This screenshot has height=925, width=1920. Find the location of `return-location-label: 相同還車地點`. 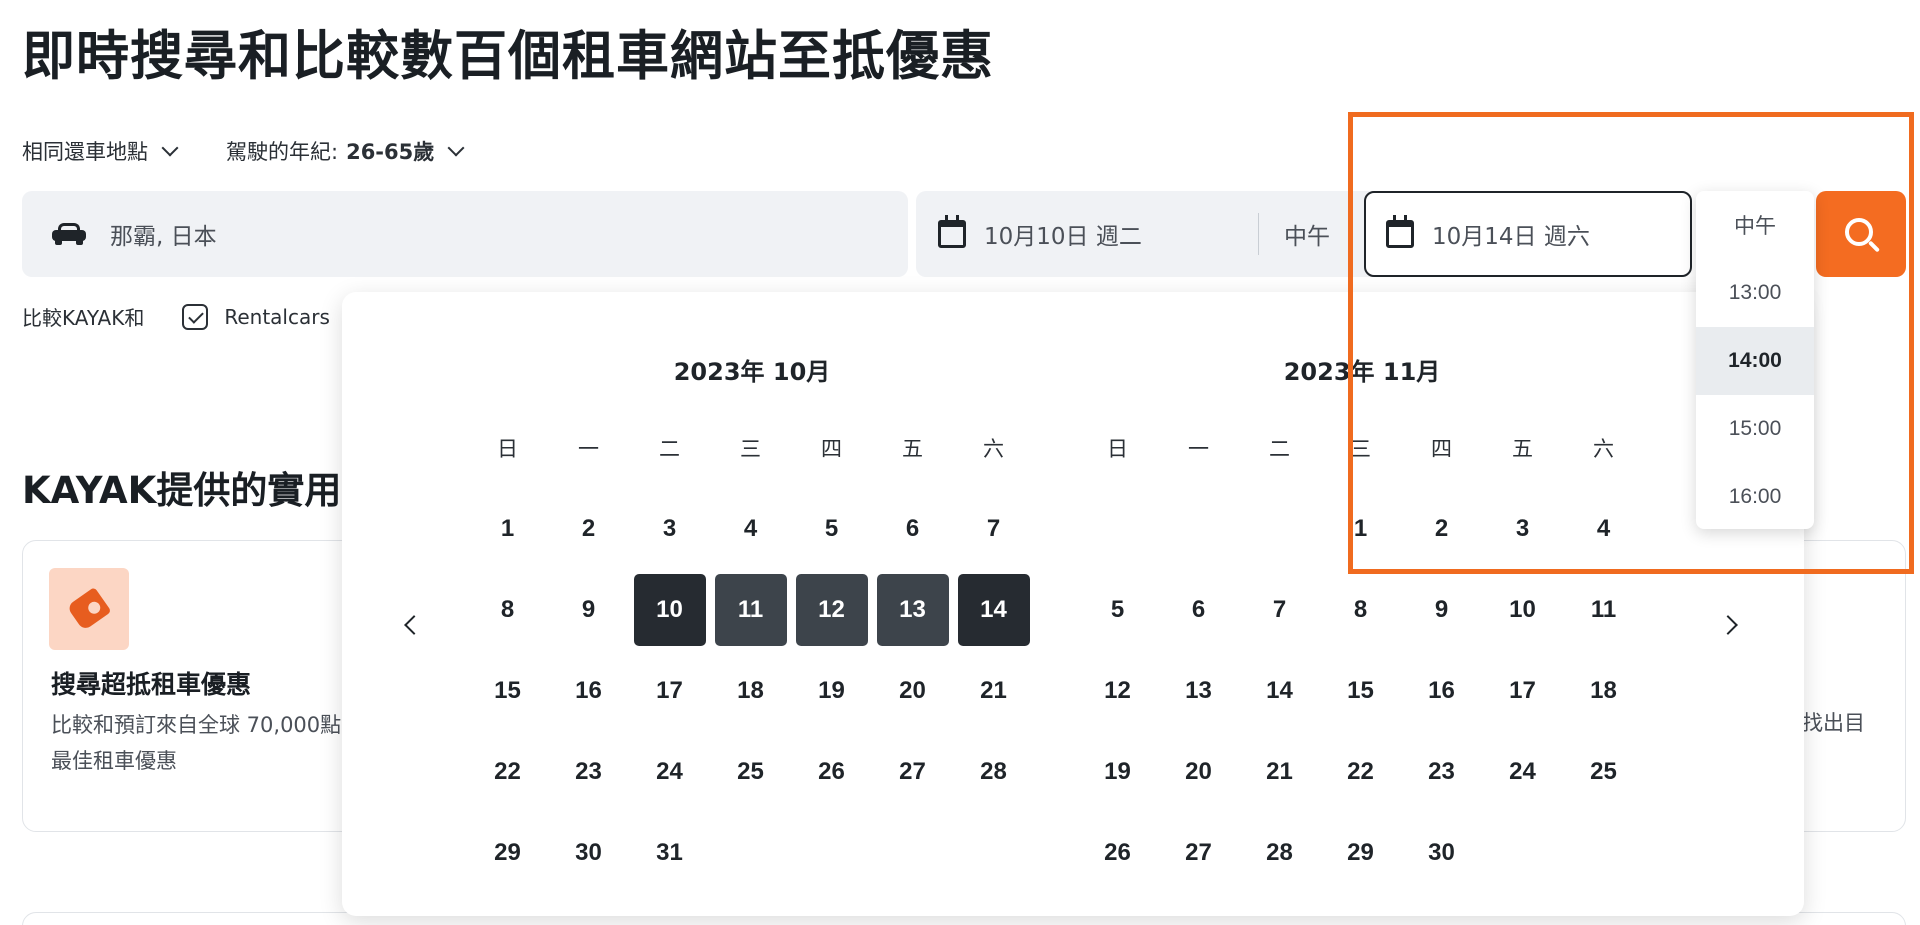

return-location-label: 相同還車地點 is located at coordinates (85, 152).